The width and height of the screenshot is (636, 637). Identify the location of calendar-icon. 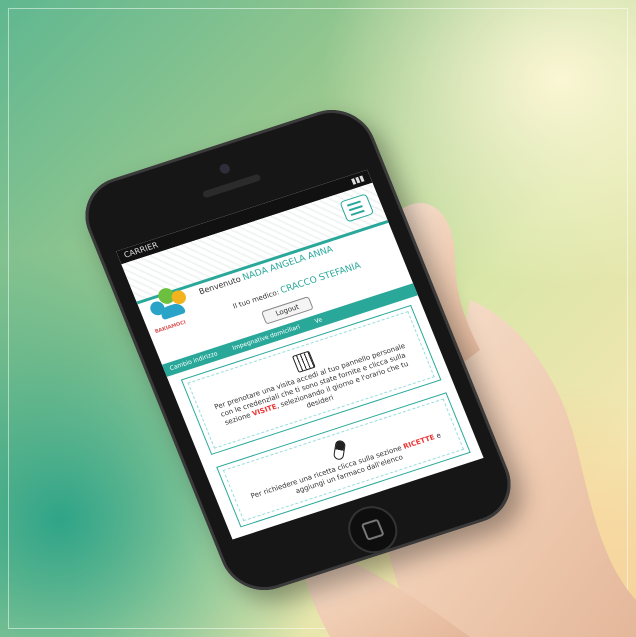
(303, 361).